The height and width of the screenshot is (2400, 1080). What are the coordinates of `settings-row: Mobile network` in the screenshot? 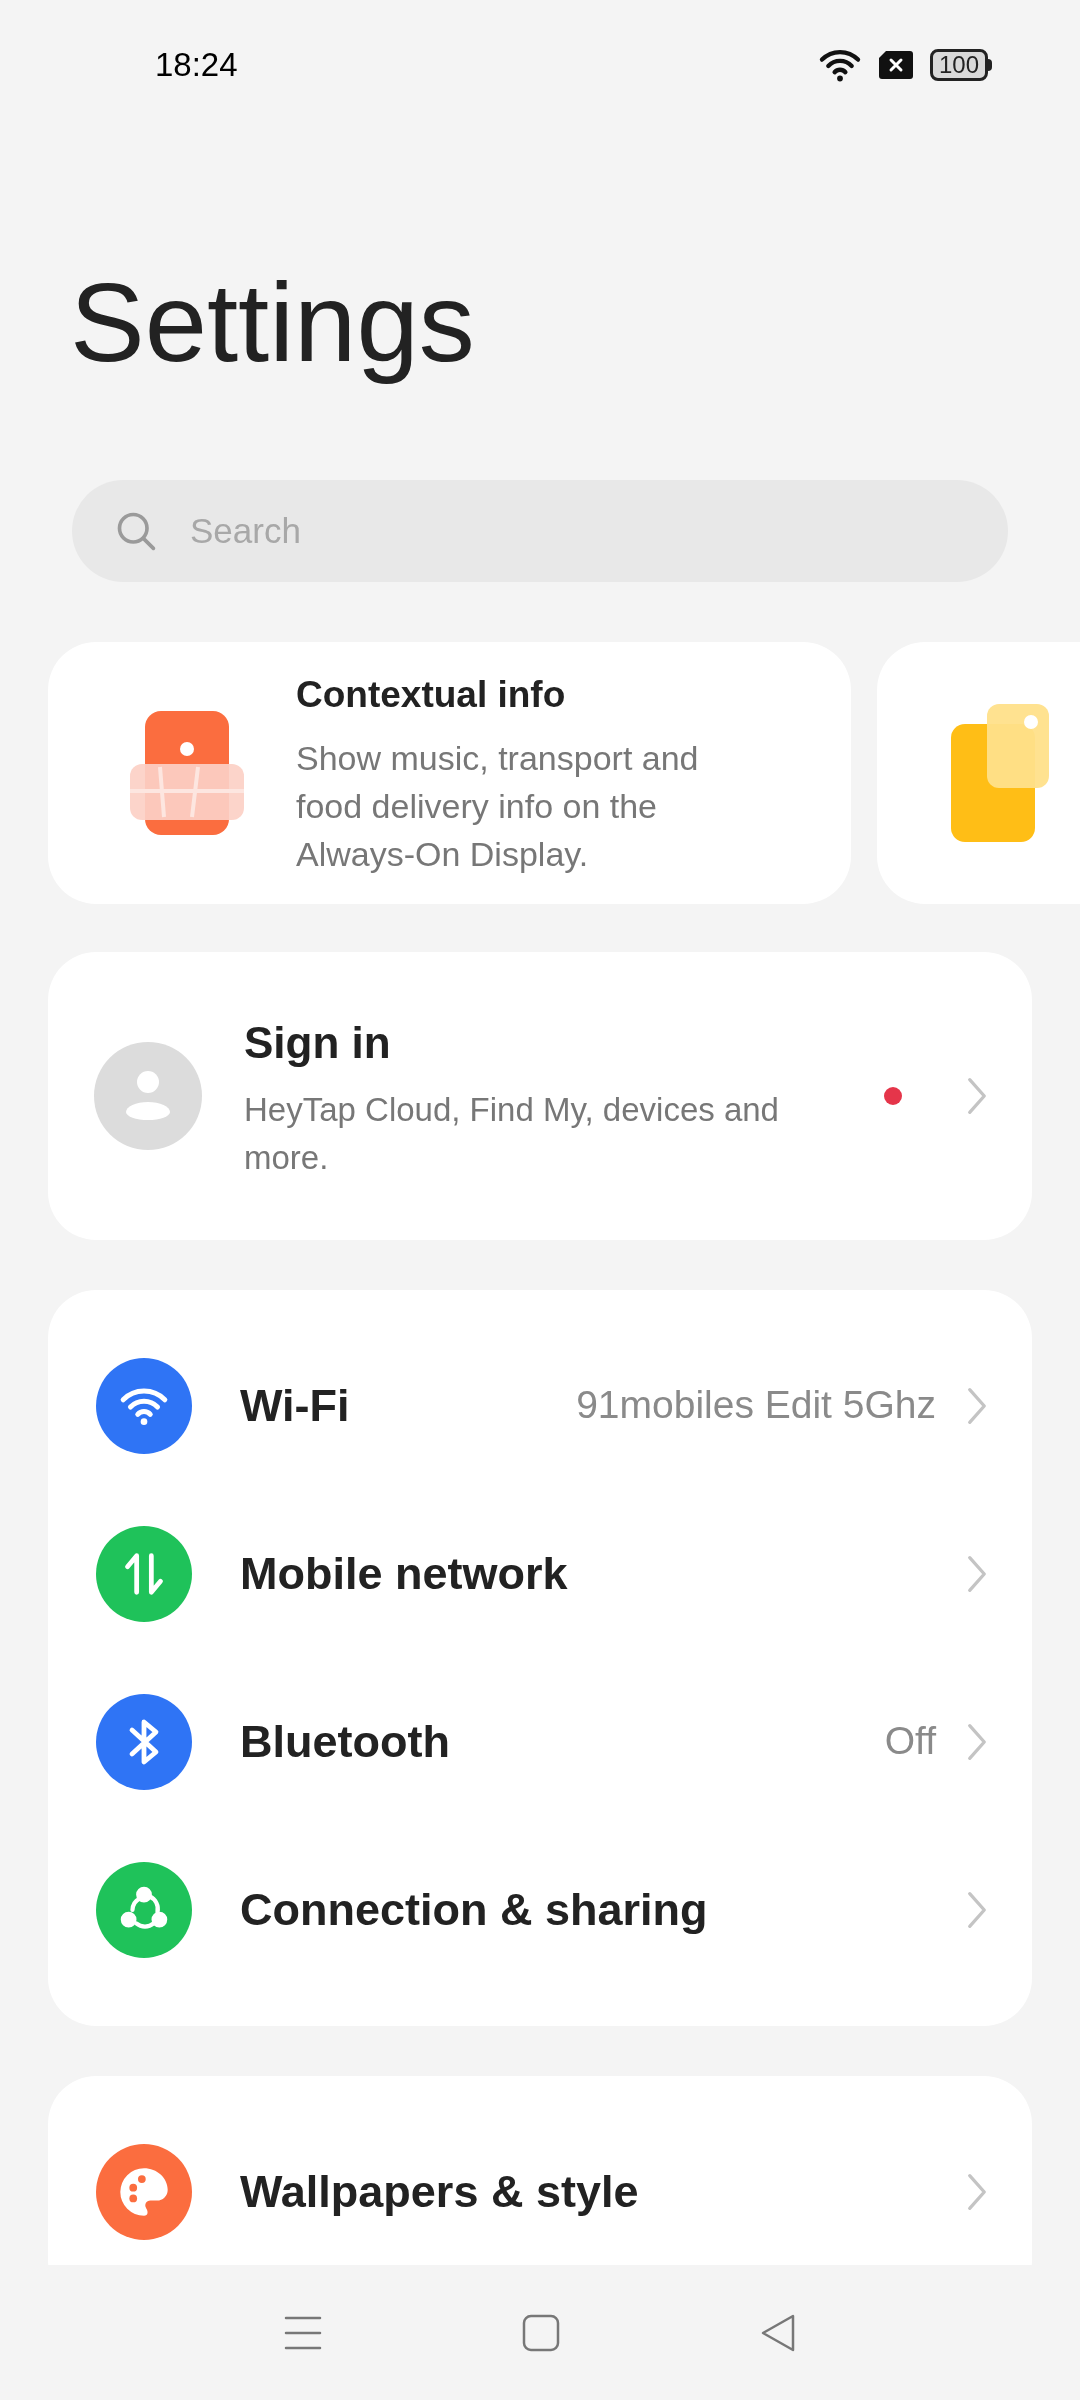 It's located at (540, 1573).